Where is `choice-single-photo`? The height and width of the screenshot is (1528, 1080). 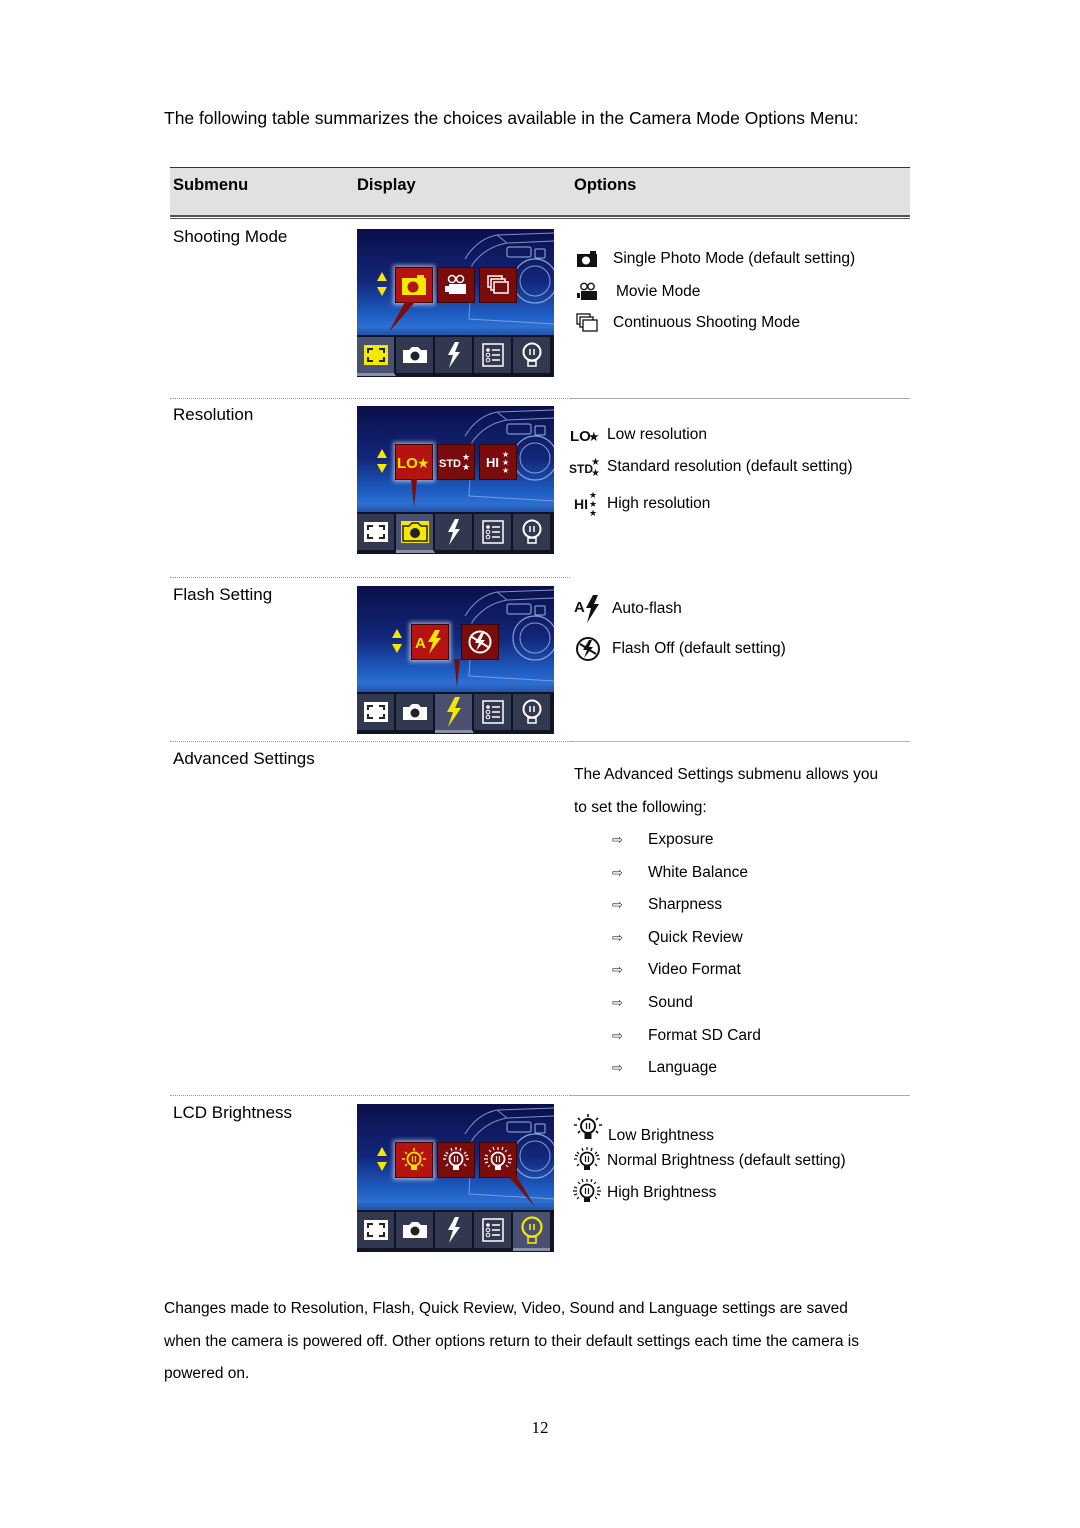 choice-single-photo is located at coordinates (414, 285).